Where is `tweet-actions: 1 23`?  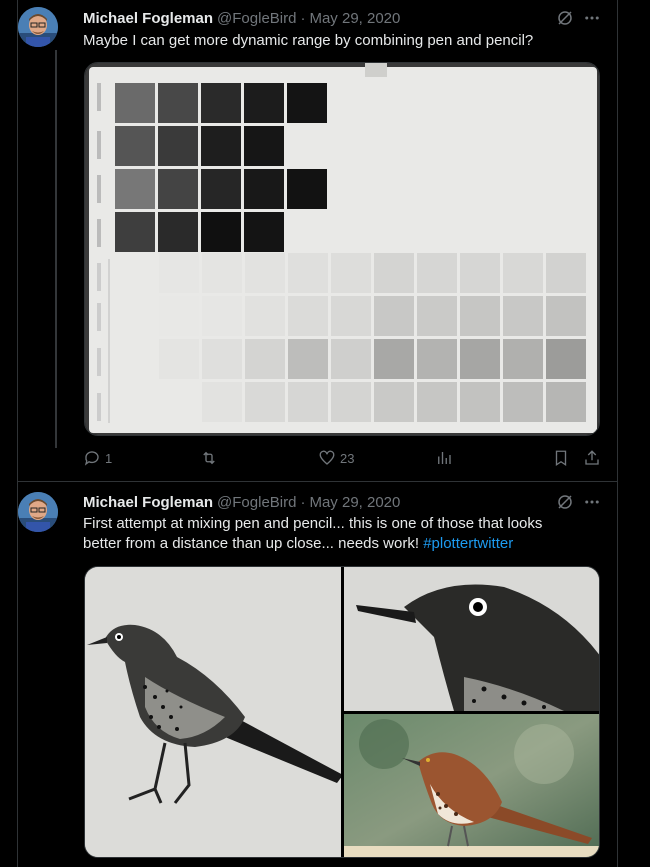
tweet-actions: 1 23 is located at coordinates (343, 460).